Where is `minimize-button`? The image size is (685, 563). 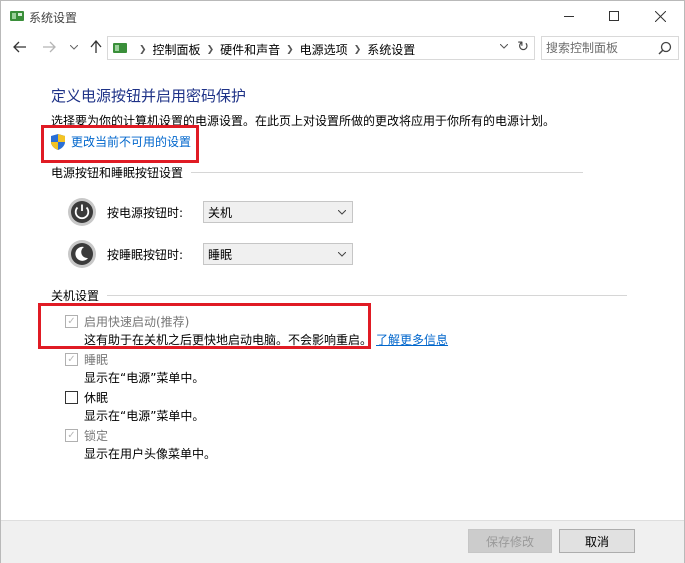 minimize-button is located at coordinates (569, 16).